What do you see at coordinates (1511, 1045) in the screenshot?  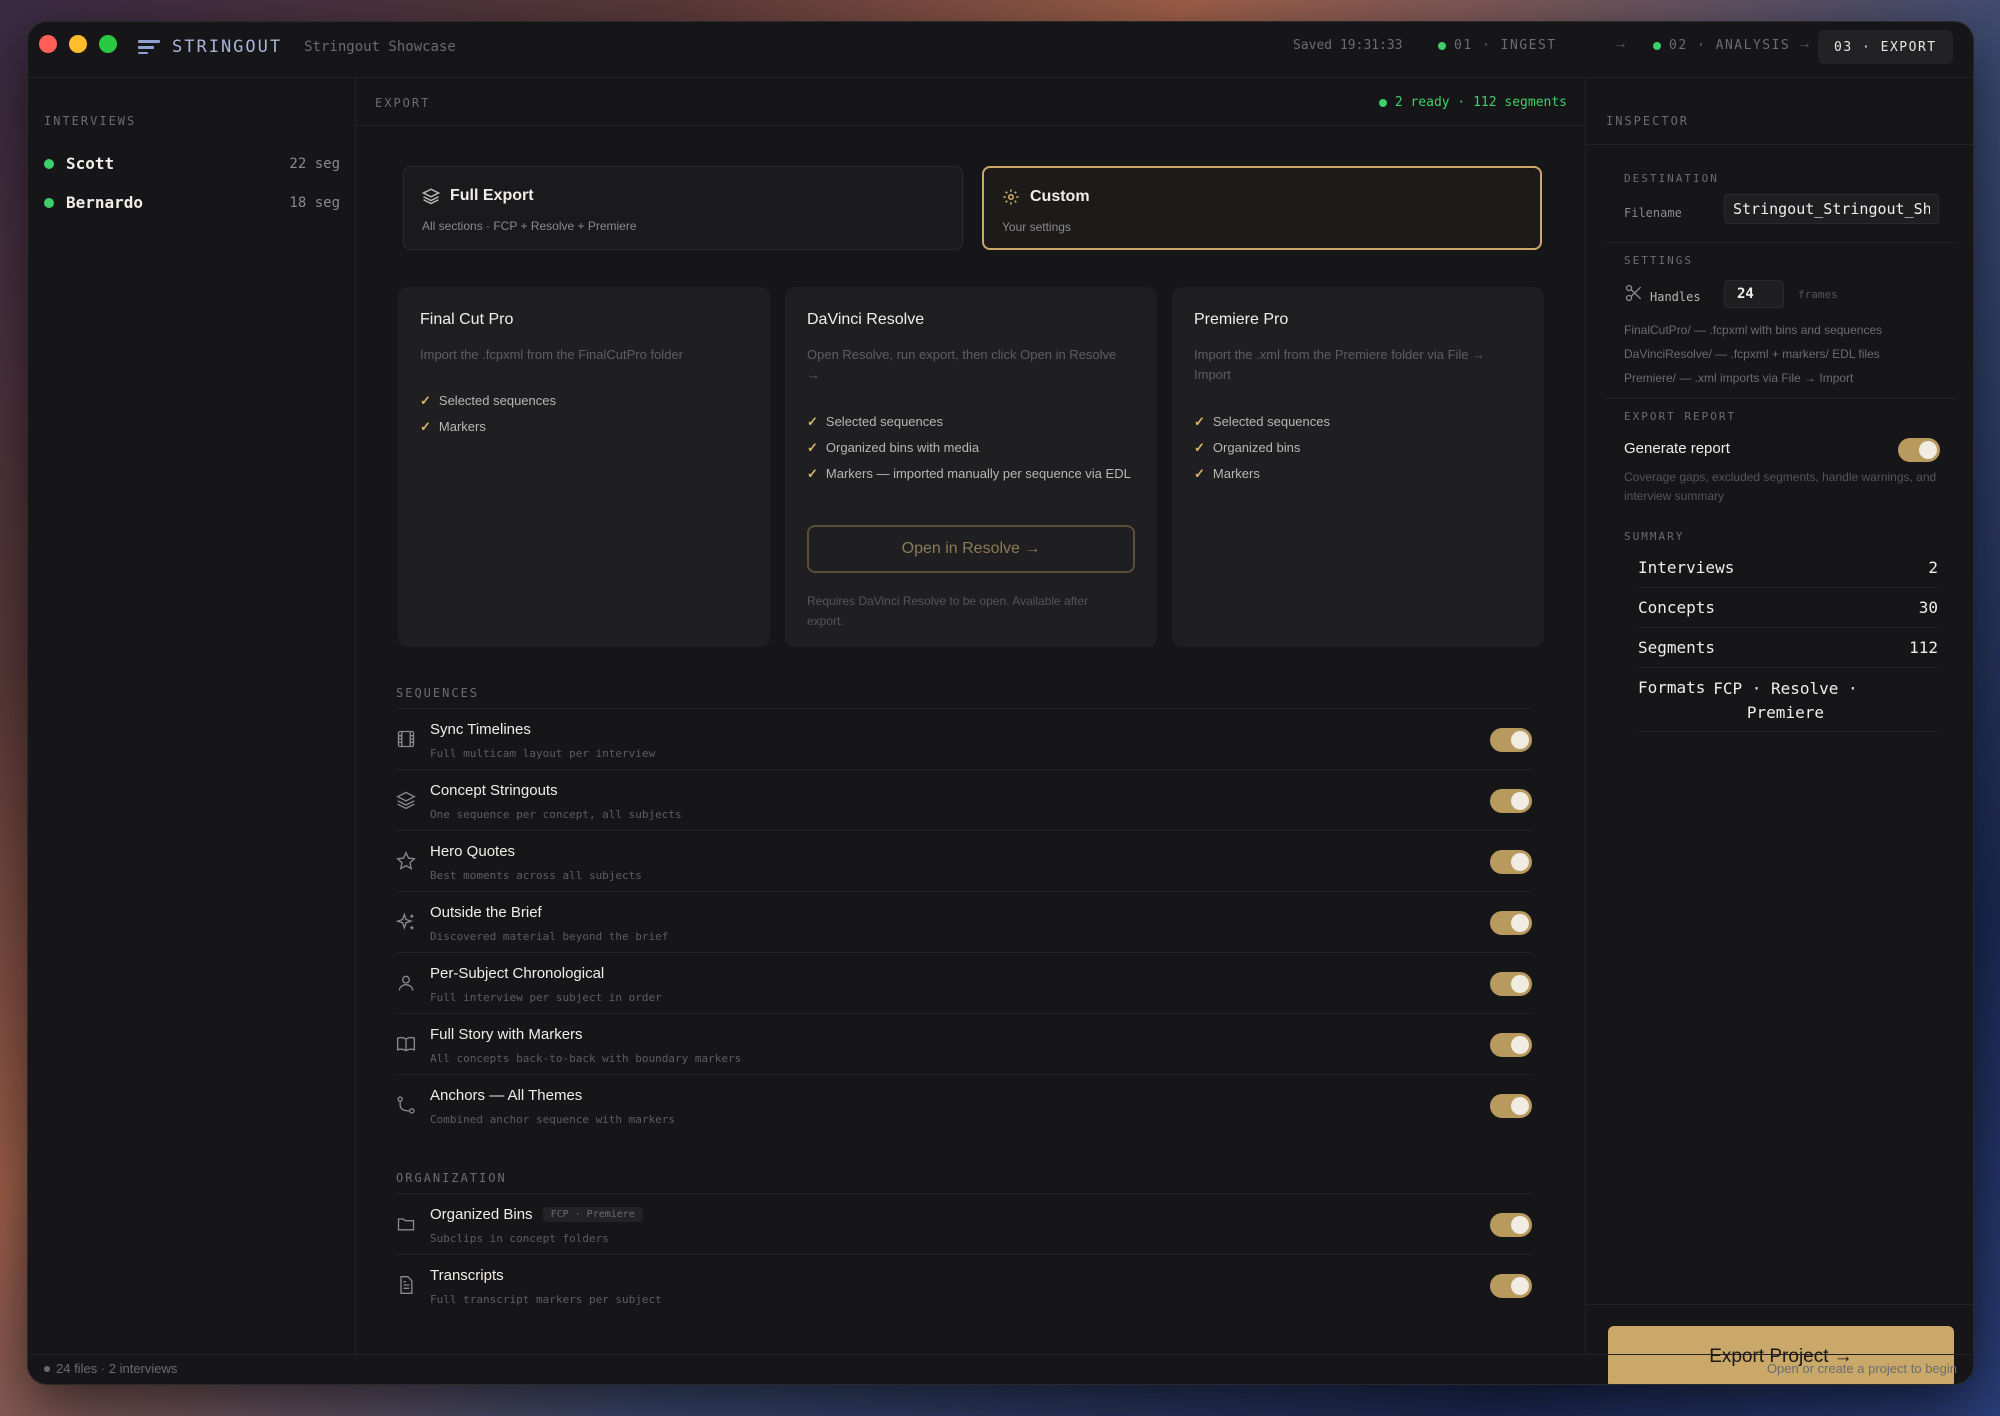 I see `full-story-toggle` at bounding box center [1511, 1045].